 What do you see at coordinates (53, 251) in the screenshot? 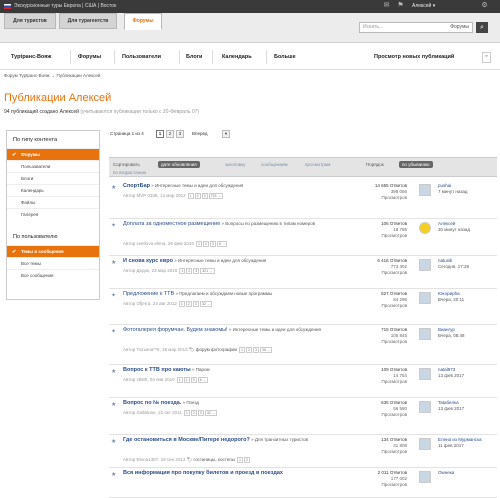
I see `sidebar-item-topics-posts: ✔ Темы и сообщения` at bounding box center [53, 251].